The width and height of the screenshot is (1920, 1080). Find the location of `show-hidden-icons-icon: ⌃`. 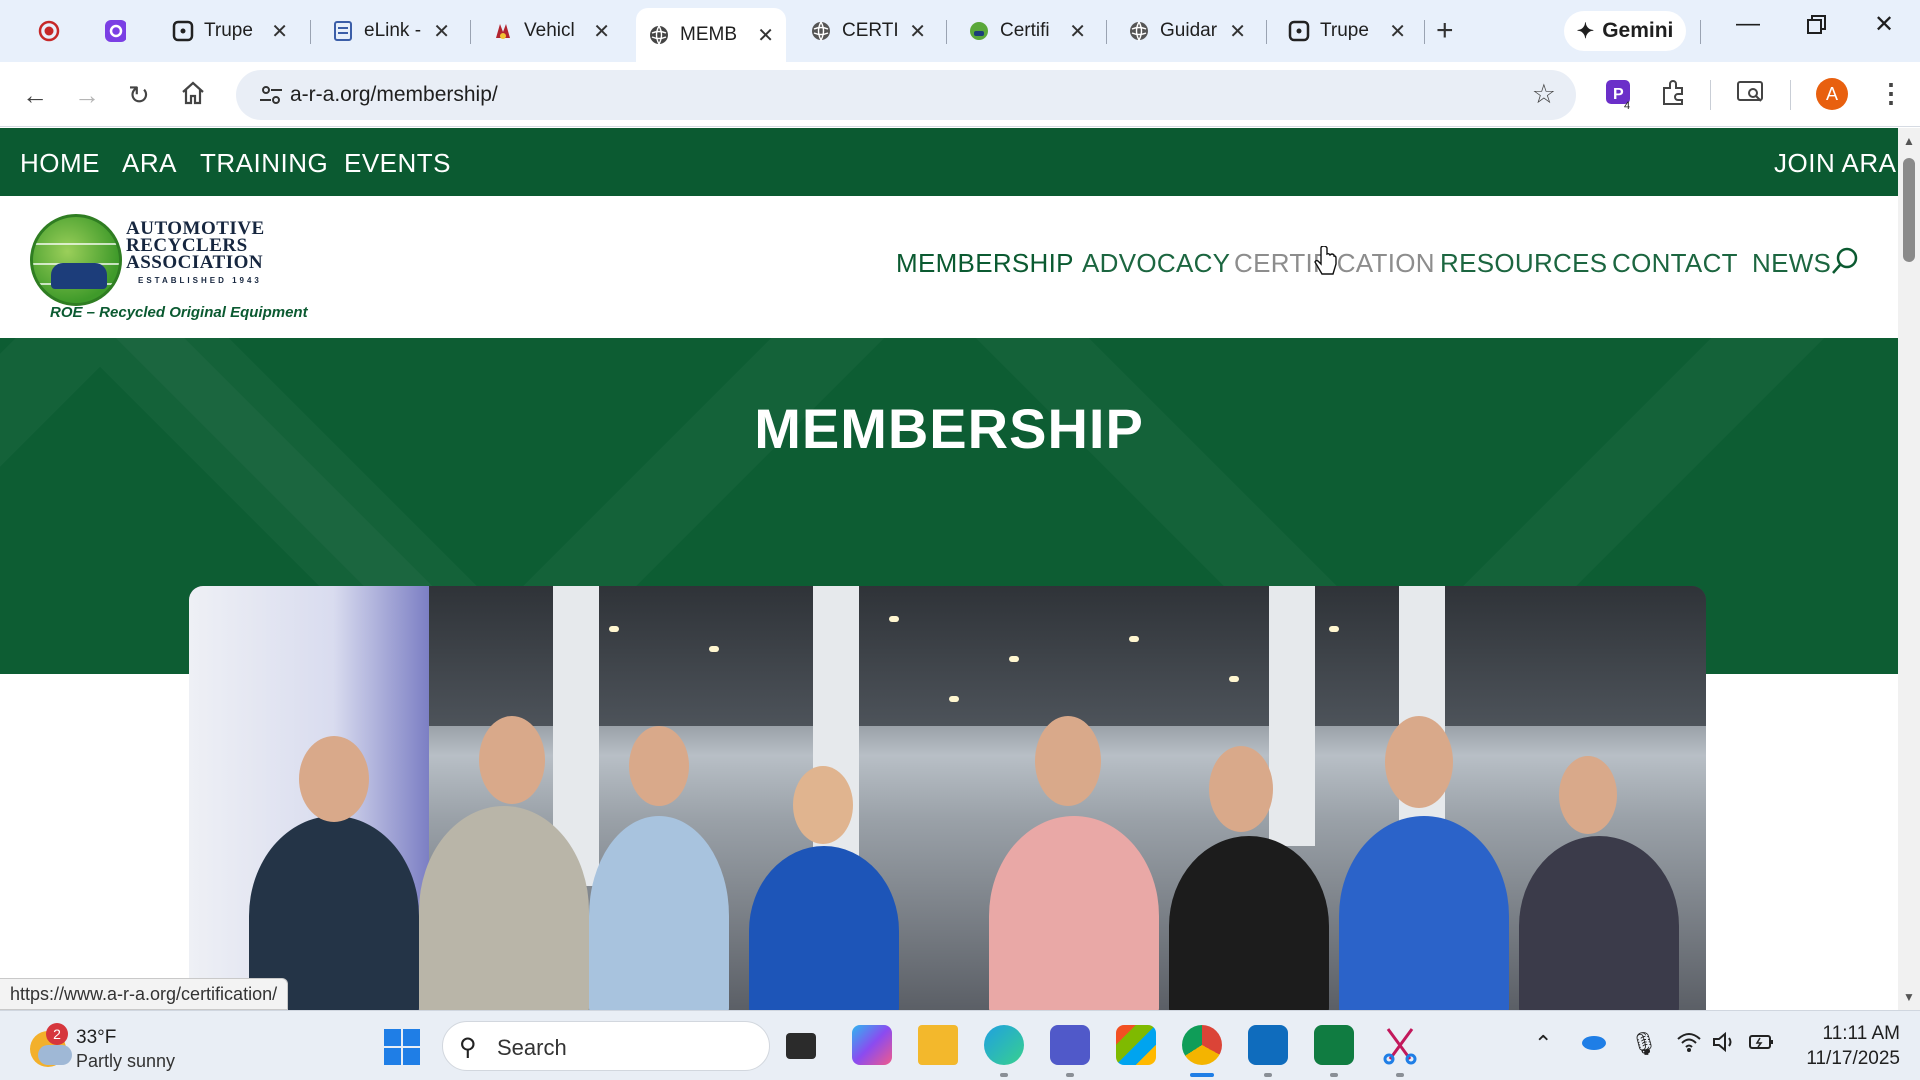

show-hidden-icons-icon: ⌃ is located at coordinates (1543, 1044).